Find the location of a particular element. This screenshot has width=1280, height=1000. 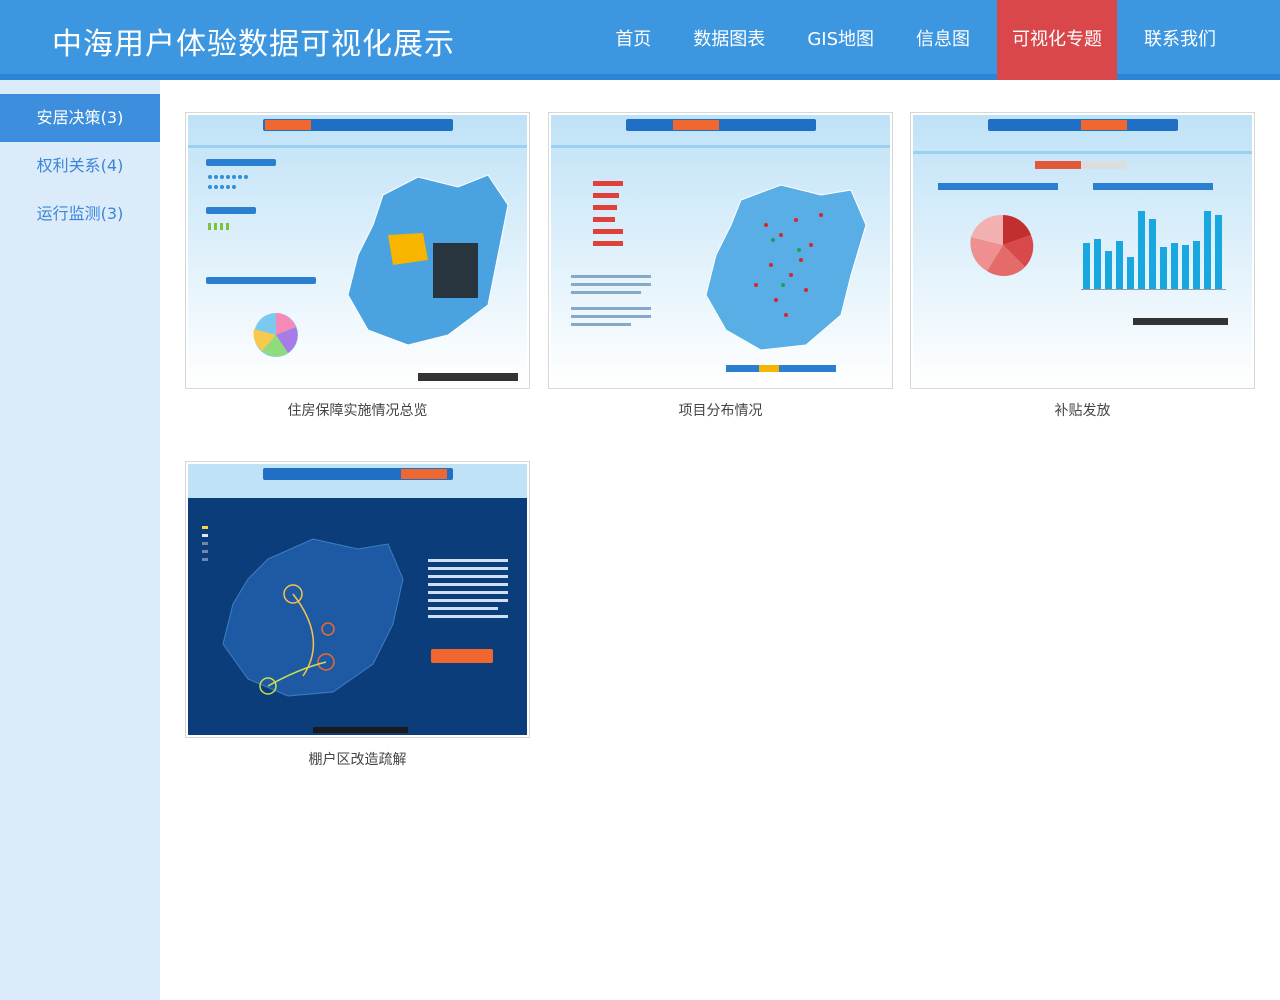

topic-card-subsidy: 补贴发放 is located at coordinates (1082, 266).